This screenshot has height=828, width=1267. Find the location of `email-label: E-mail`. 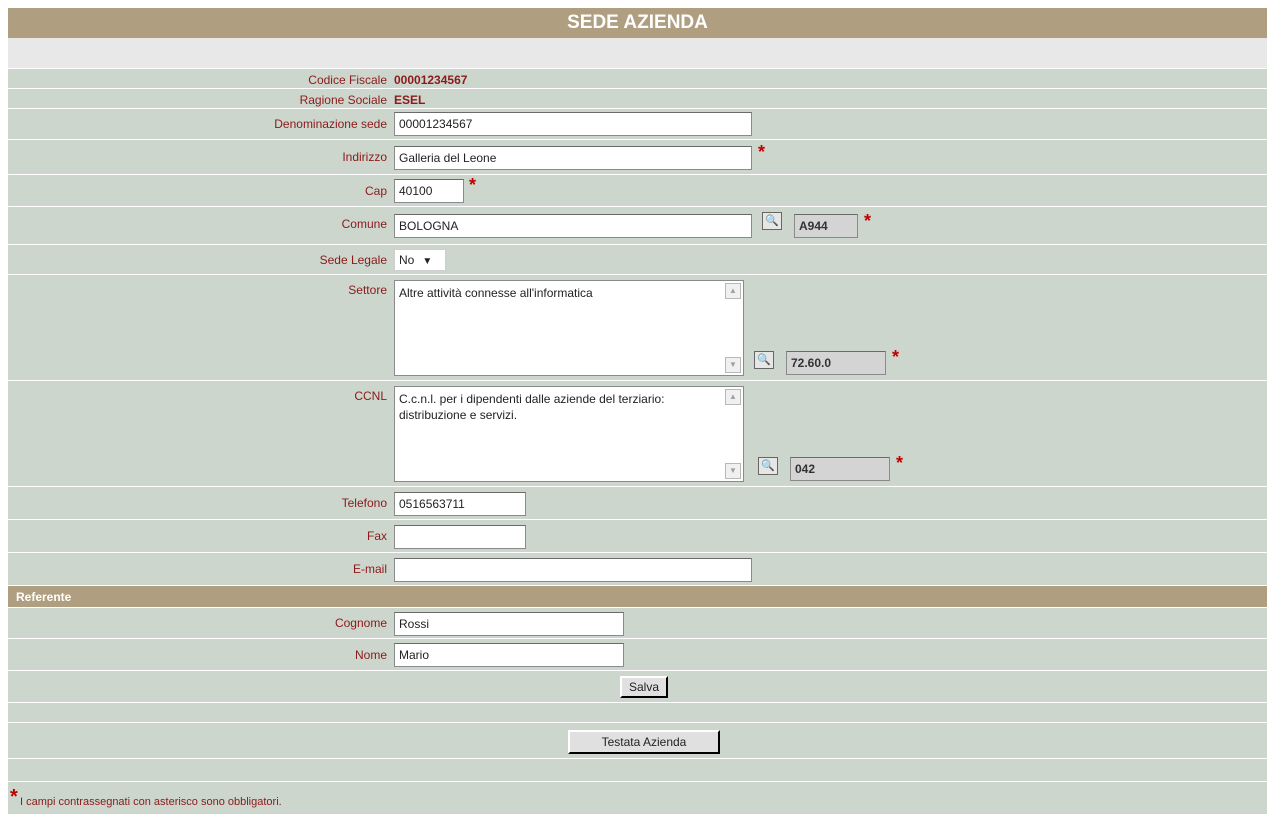

email-label: E-mail is located at coordinates (369, 569).